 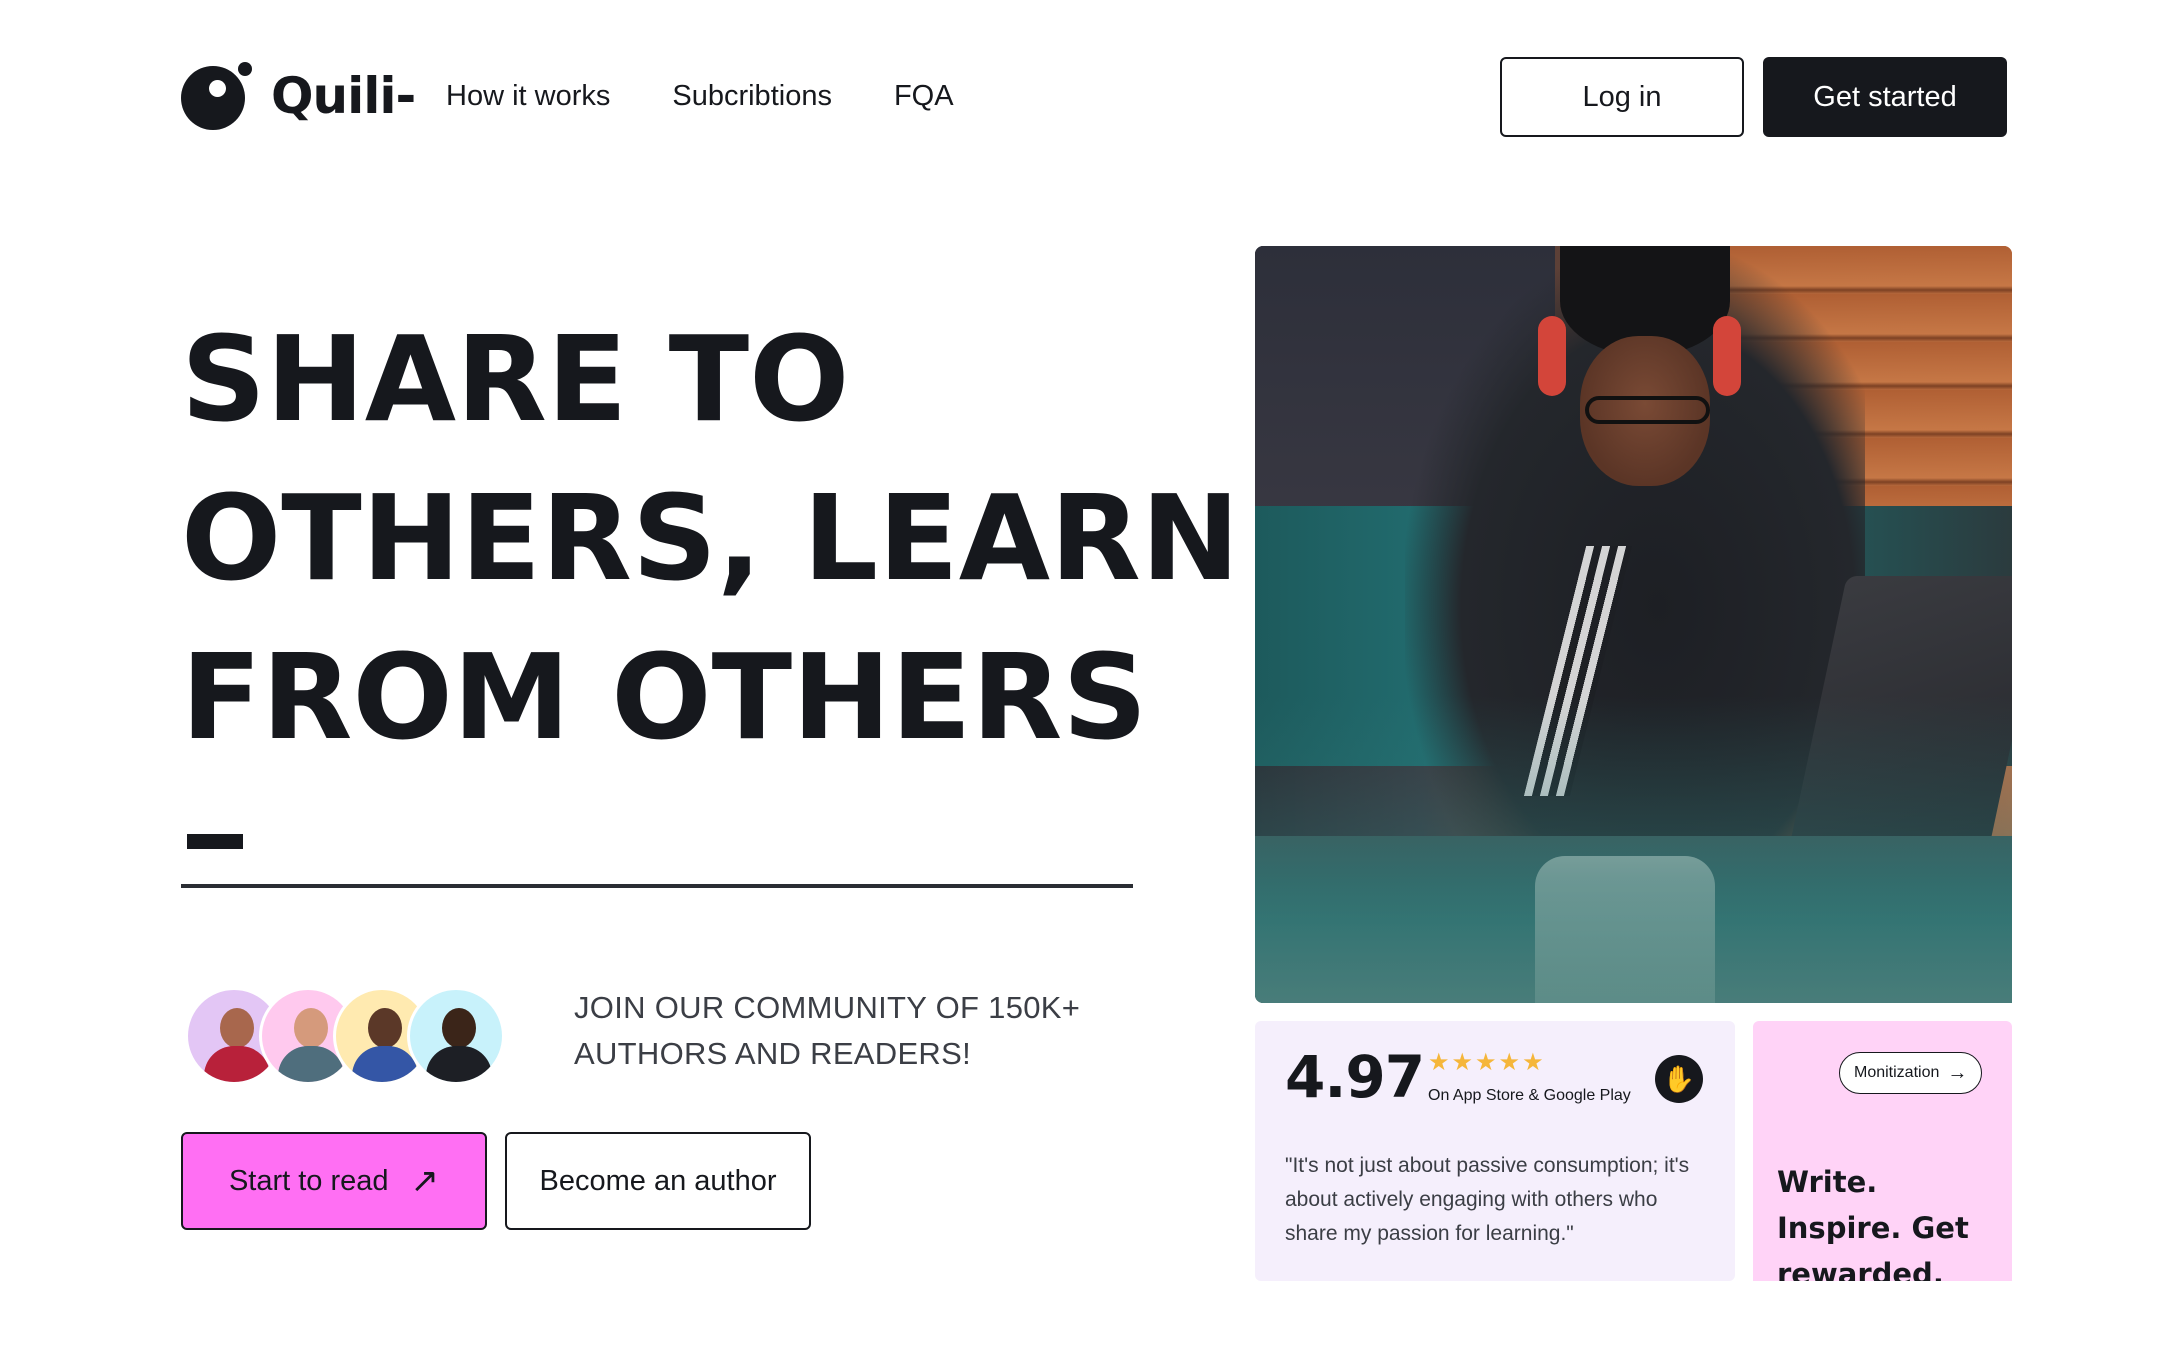 What do you see at coordinates (924, 96) in the screenshot?
I see `nav-item-faq: FQA` at bounding box center [924, 96].